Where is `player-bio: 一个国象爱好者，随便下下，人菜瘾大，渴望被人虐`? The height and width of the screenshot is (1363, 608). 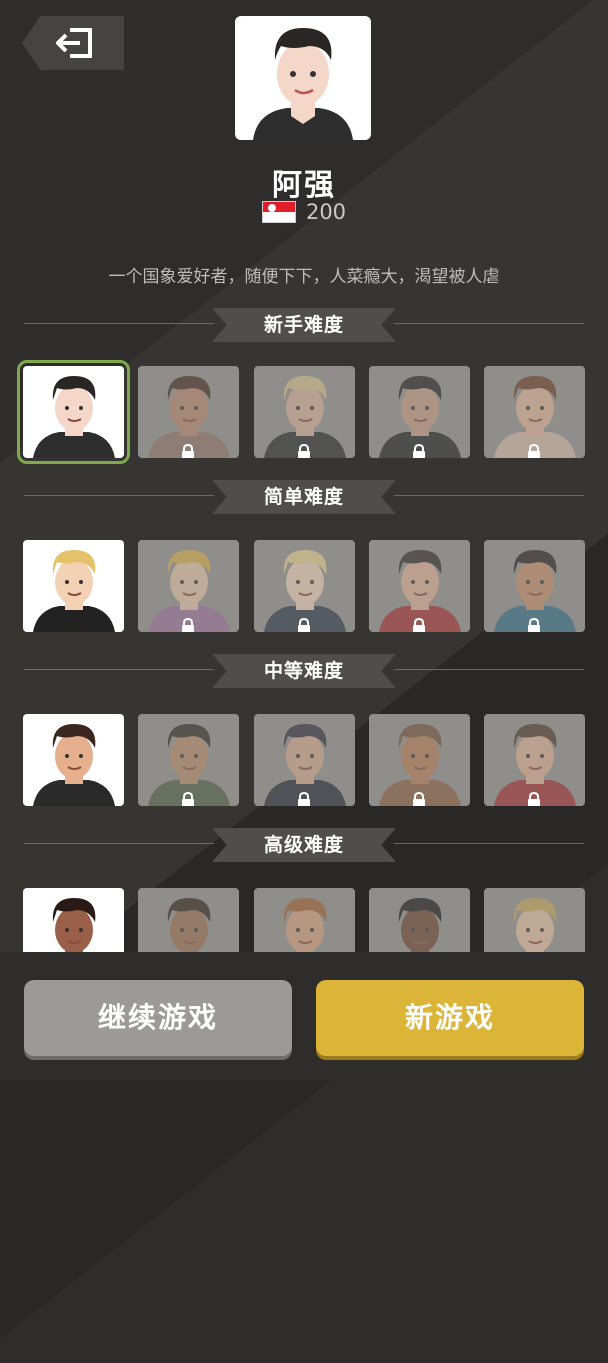
player-bio: 一个国象爱好者，随便下下，人菜瘾大，渴望被人虐 is located at coordinates (304, 277).